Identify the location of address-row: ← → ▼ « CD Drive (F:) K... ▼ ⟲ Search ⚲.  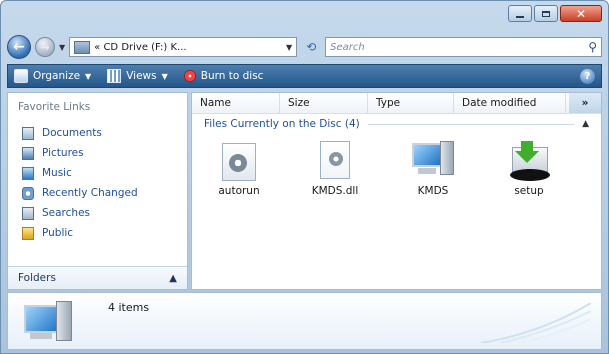
(304, 47).